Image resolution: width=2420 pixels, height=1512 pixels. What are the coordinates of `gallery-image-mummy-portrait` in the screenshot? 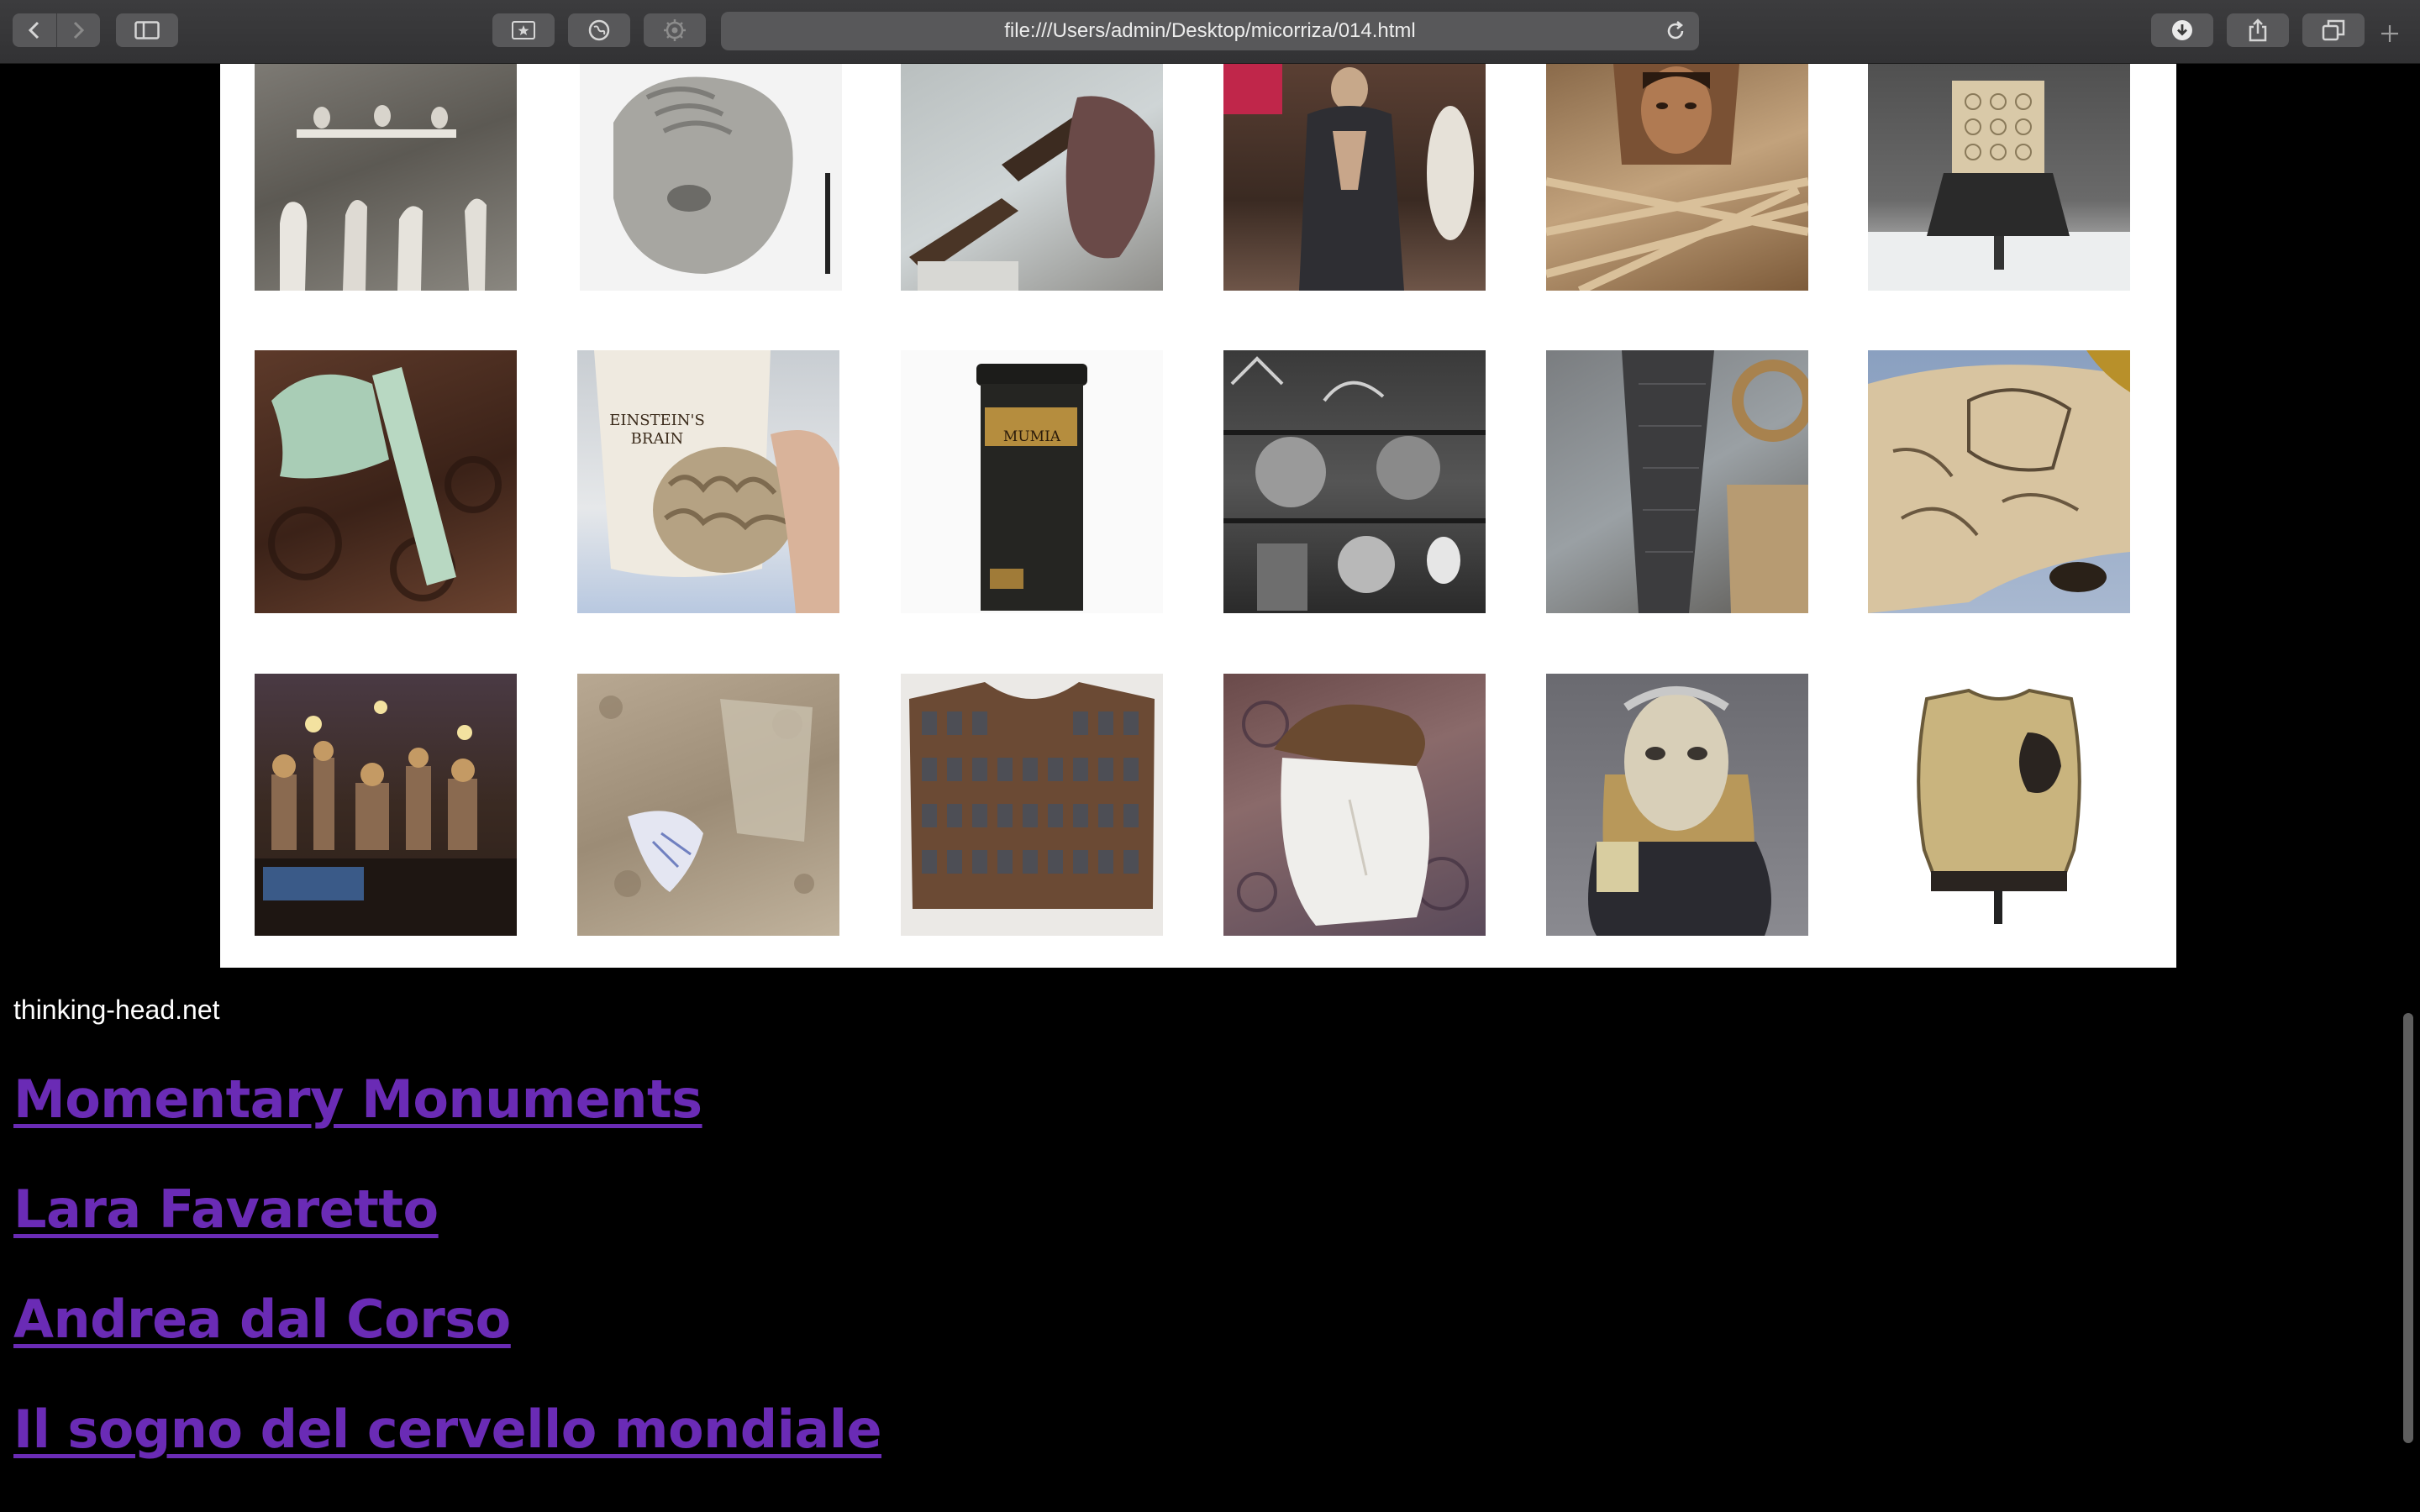 It's located at (1677, 177).